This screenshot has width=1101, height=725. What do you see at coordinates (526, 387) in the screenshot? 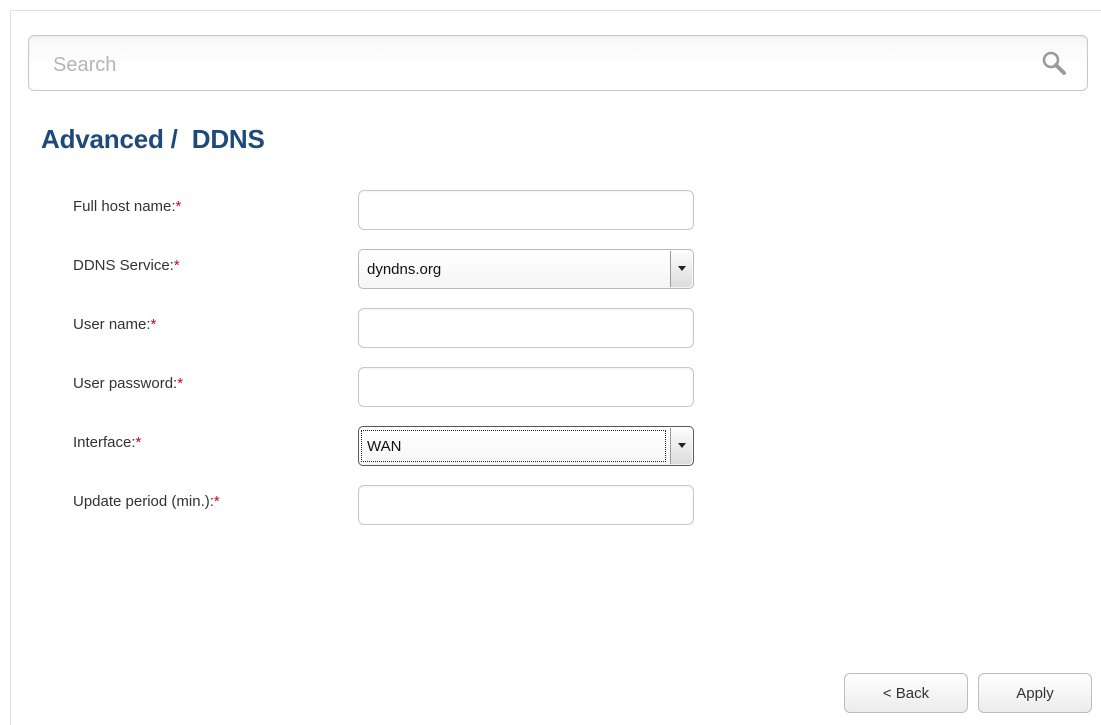
I see `user-password-input` at bounding box center [526, 387].